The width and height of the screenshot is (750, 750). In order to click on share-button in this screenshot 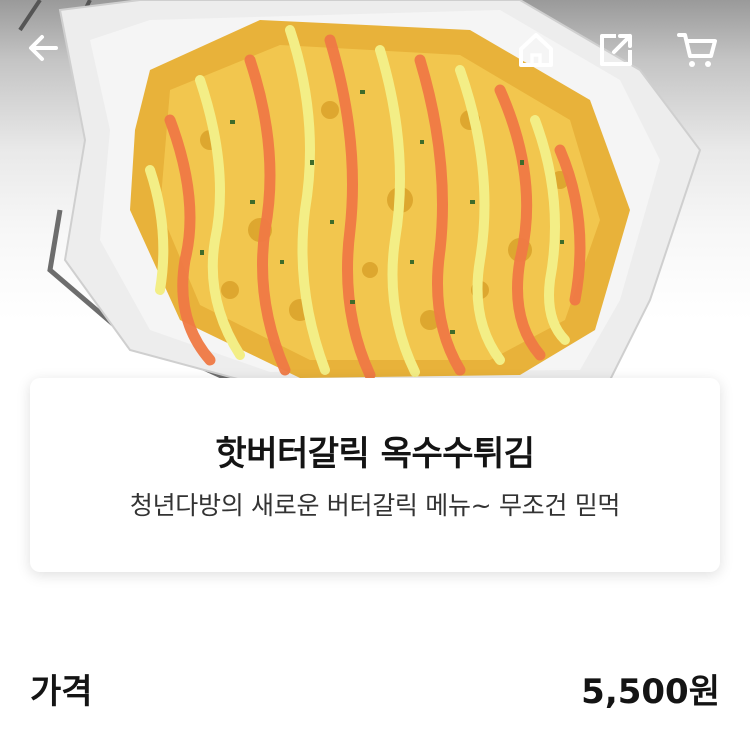, I will do `click(620, 54)`.